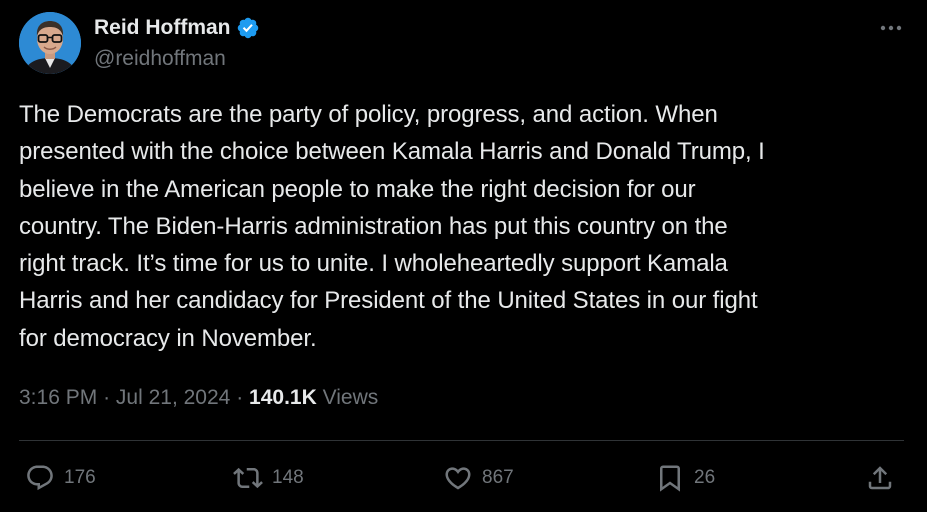 Image resolution: width=927 pixels, height=512 pixels. I want to click on author-name-row: Reid Hoffman, so click(177, 28).